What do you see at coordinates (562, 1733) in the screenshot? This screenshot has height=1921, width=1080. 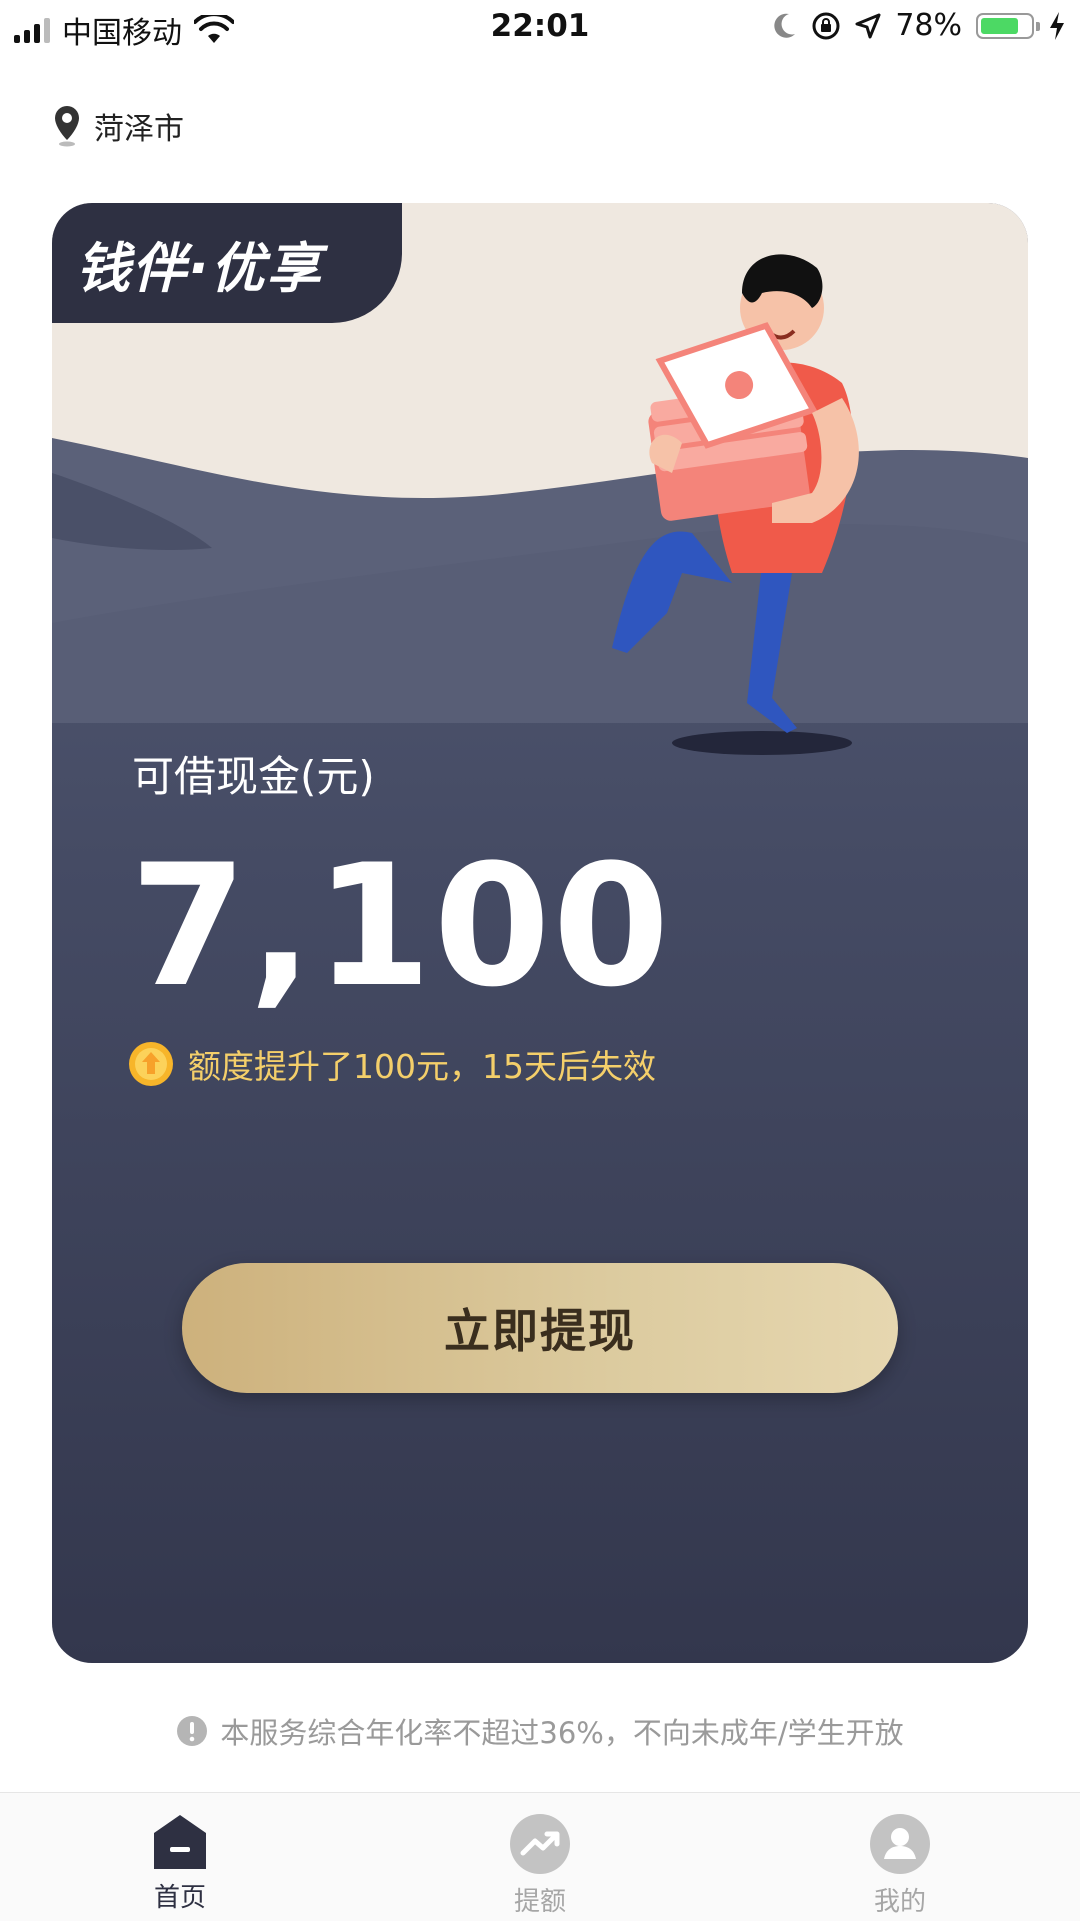 I see `disclaimer-text: 本服务综合年化率不超过36%，不向未成年/学生开放` at bounding box center [562, 1733].